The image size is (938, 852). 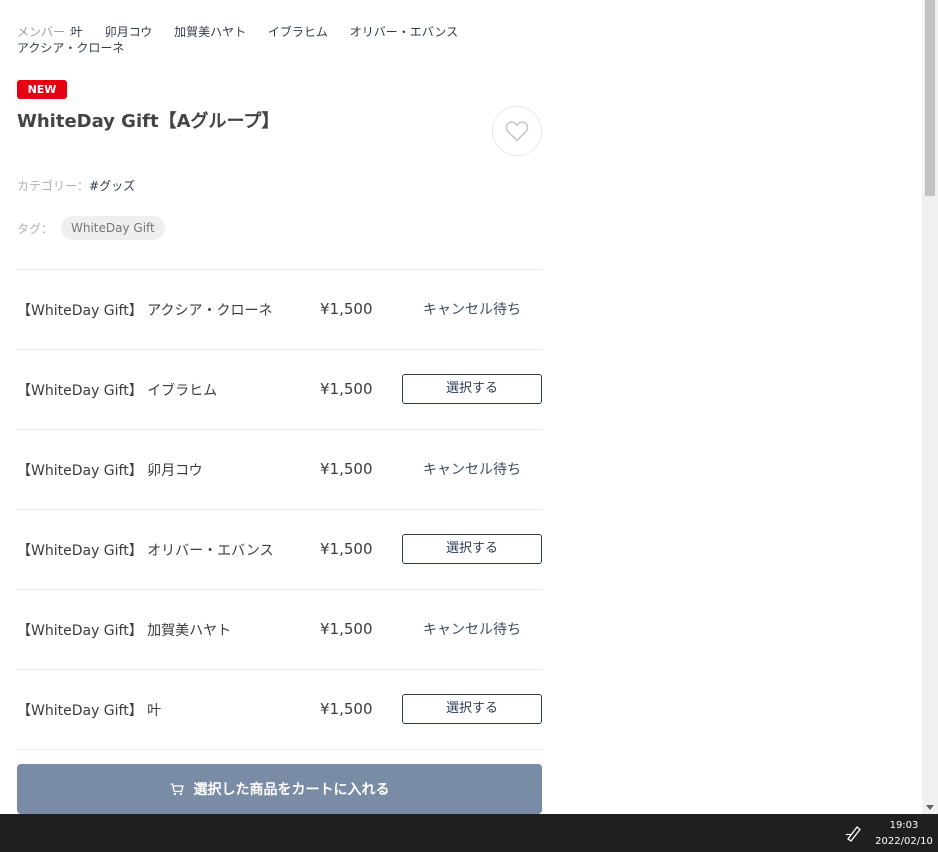 What do you see at coordinates (404, 32) in the screenshot?
I see `member-link: オリバー・エバンス` at bounding box center [404, 32].